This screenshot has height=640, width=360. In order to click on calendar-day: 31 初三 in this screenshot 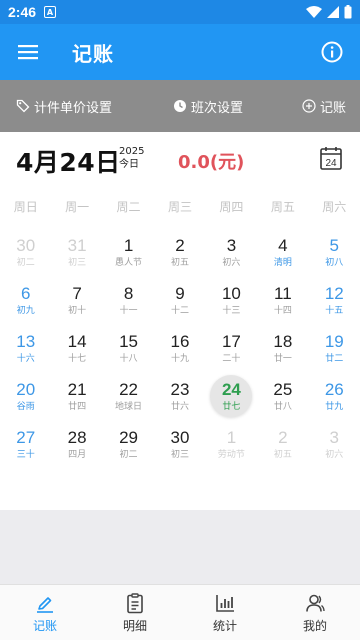, I will do `click(76, 252)`.